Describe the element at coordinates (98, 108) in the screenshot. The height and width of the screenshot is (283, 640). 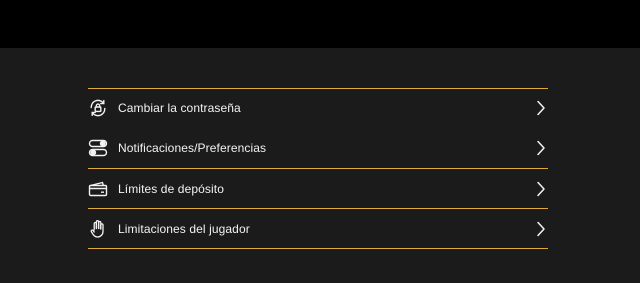
I see `lock-refresh-icon` at that location.